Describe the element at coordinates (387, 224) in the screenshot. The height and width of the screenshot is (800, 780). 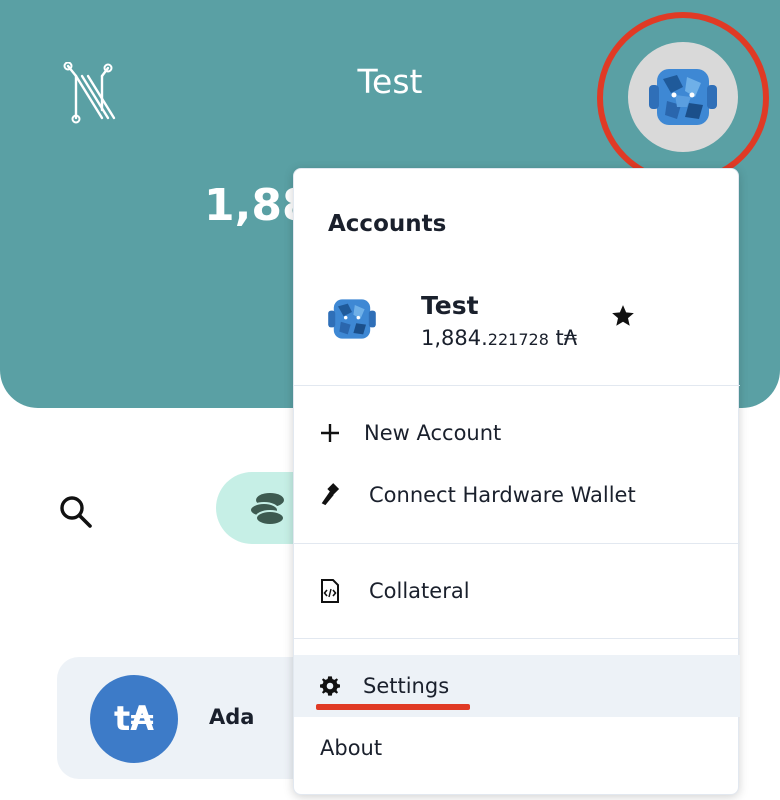
I see `menu-heading: Accounts` at that location.